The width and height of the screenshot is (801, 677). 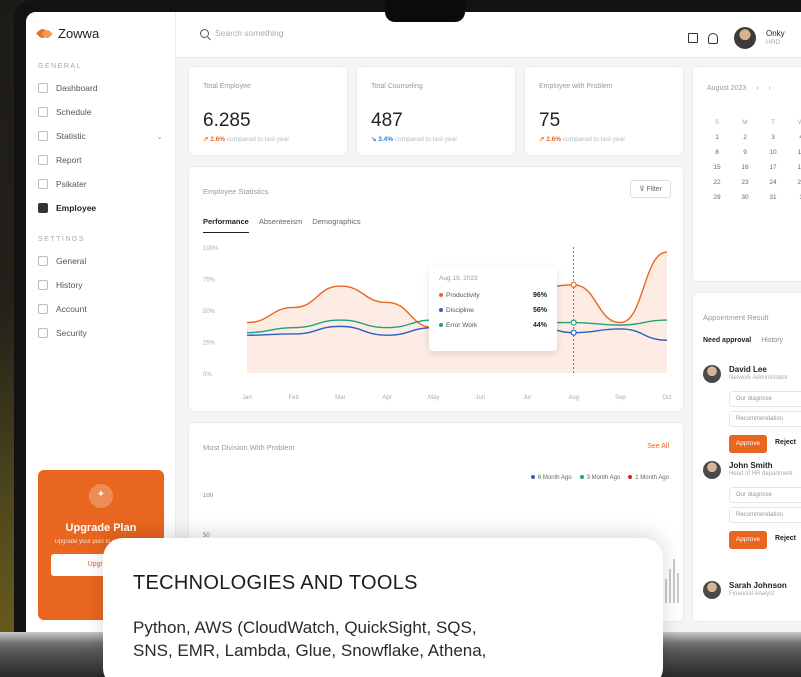 What do you see at coordinates (748, 369) in the screenshot?
I see `person-name: David Lee` at bounding box center [748, 369].